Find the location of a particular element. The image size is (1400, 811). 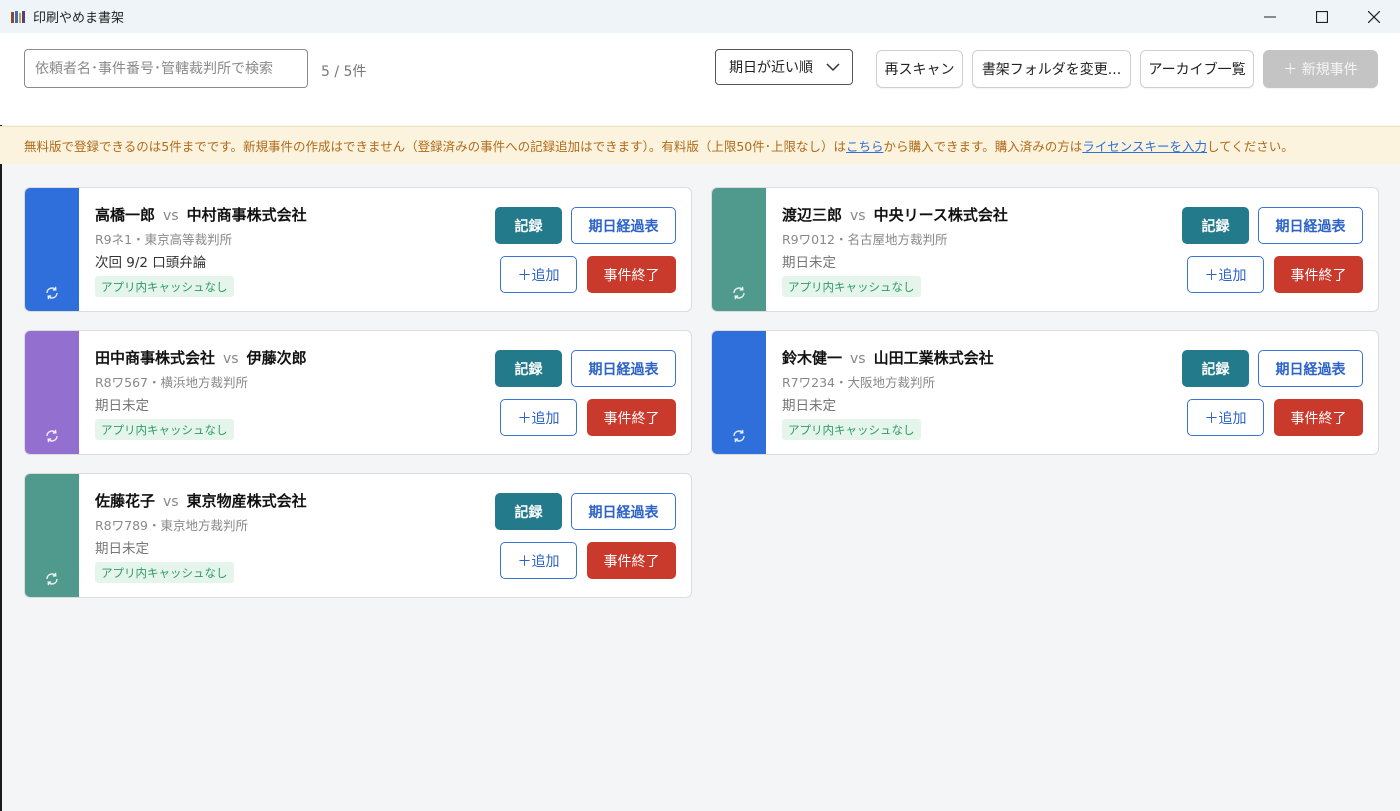

case-number-court: R8ワ567・横浜地方裁判所 is located at coordinates (171, 382).